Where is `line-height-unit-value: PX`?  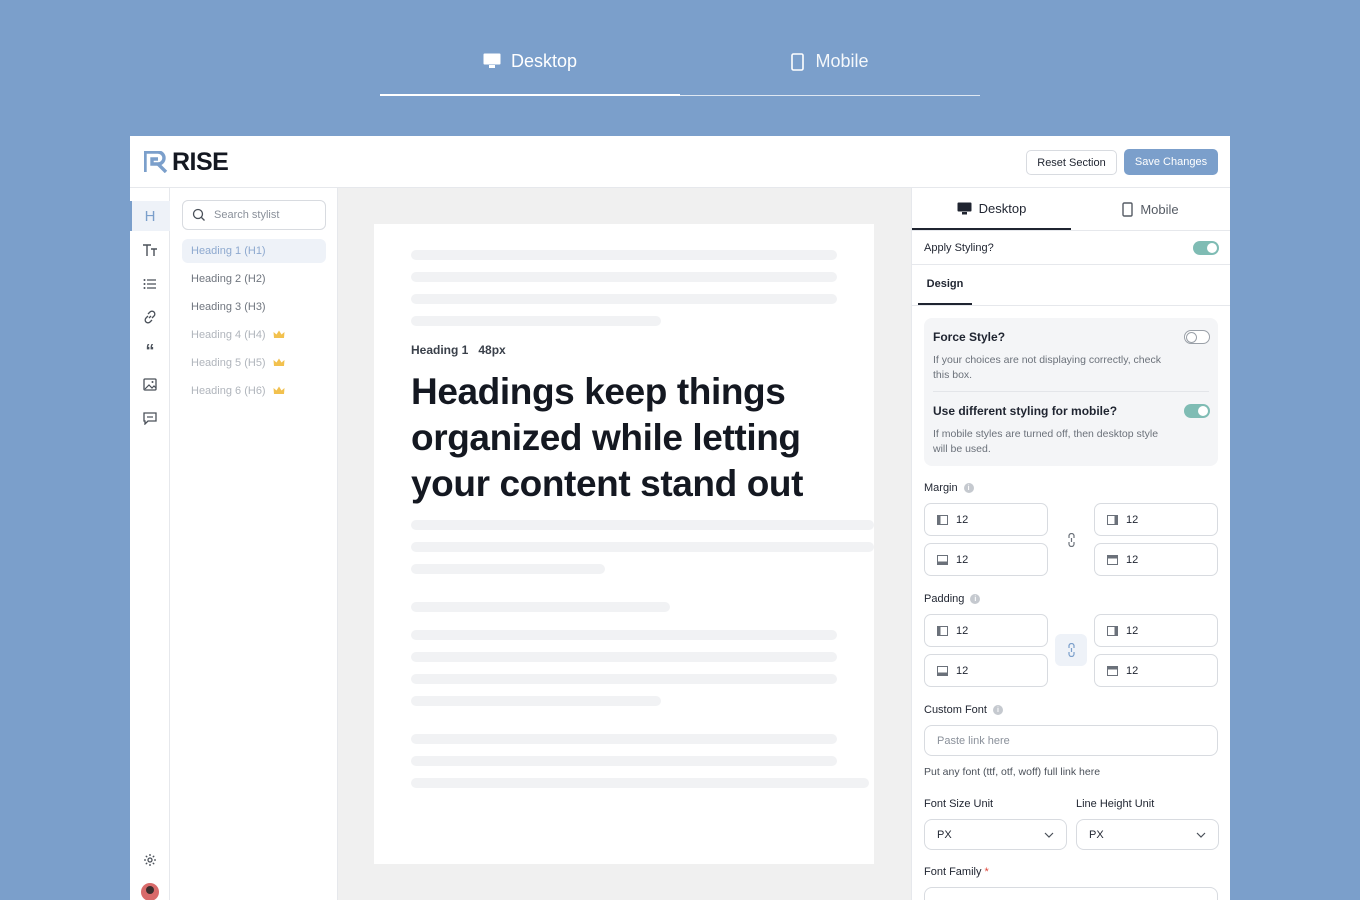 line-height-unit-value: PX is located at coordinates (1096, 834).